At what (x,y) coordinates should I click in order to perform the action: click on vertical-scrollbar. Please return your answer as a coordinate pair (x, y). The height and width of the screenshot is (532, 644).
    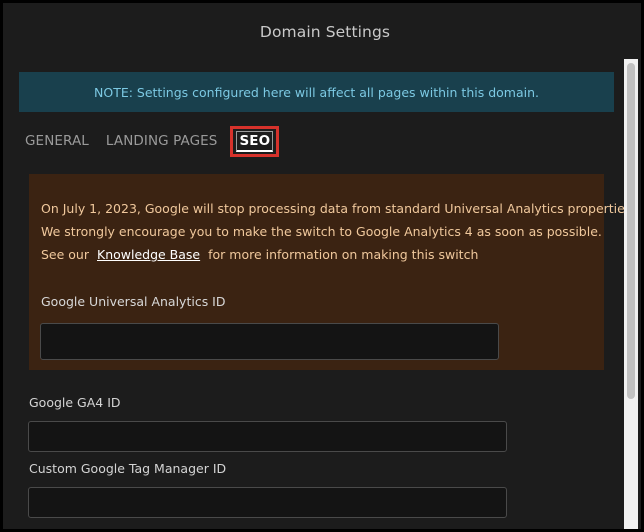
    Looking at the image, I should click on (631, 294).